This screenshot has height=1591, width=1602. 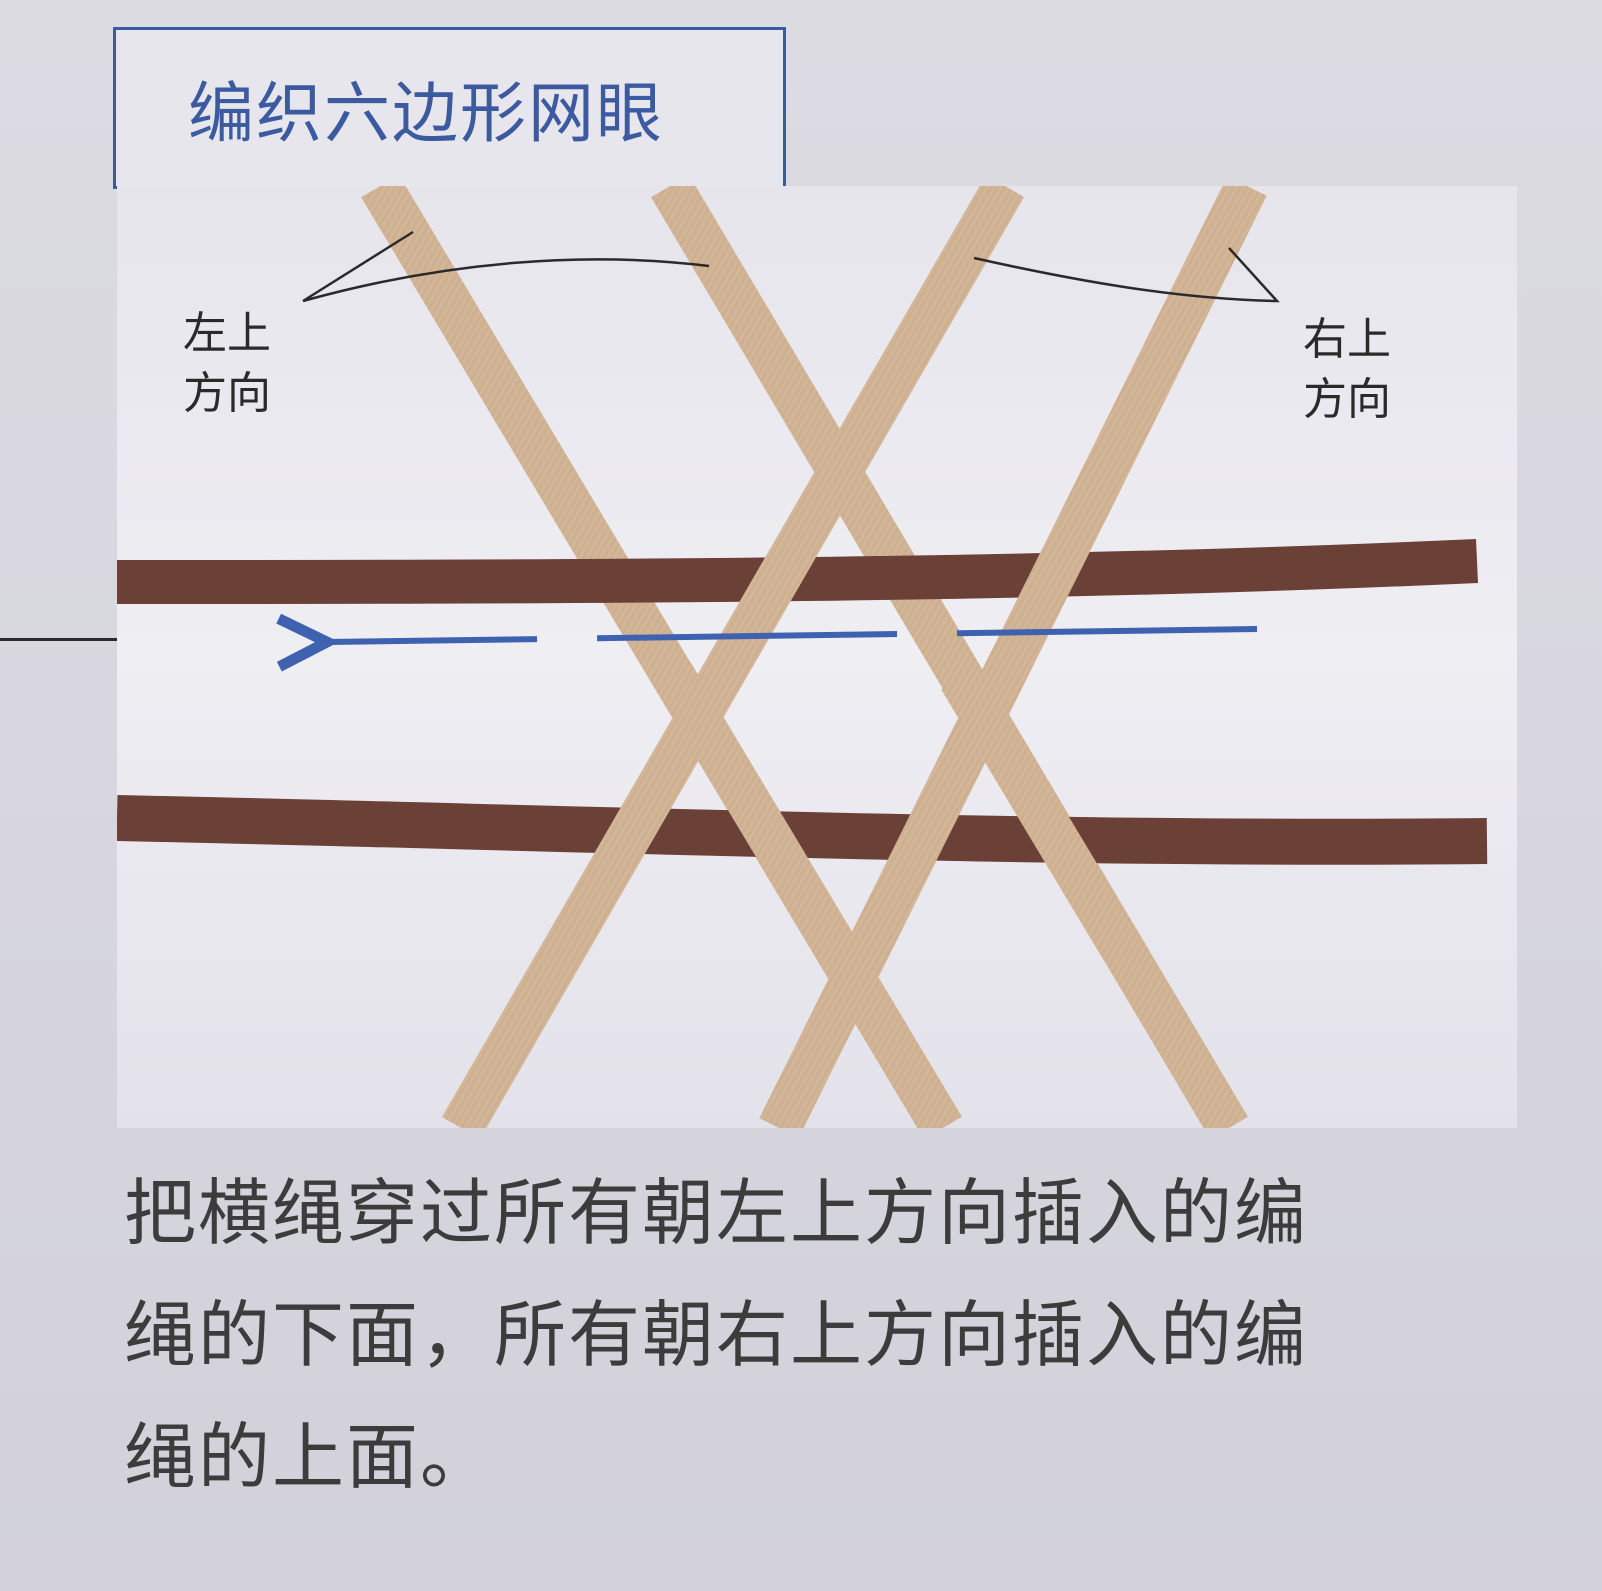 What do you see at coordinates (227, 333) in the screenshot?
I see `label-upper-left-line-1: 左上` at bounding box center [227, 333].